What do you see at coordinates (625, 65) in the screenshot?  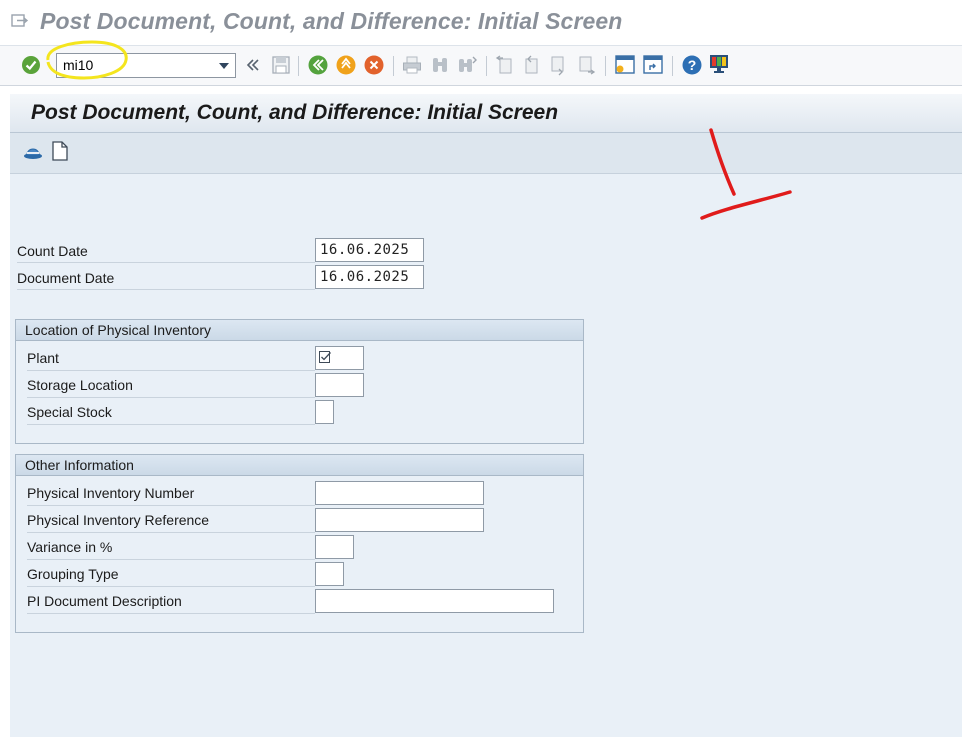 I see `create-session-icon` at bounding box center [625, 65].